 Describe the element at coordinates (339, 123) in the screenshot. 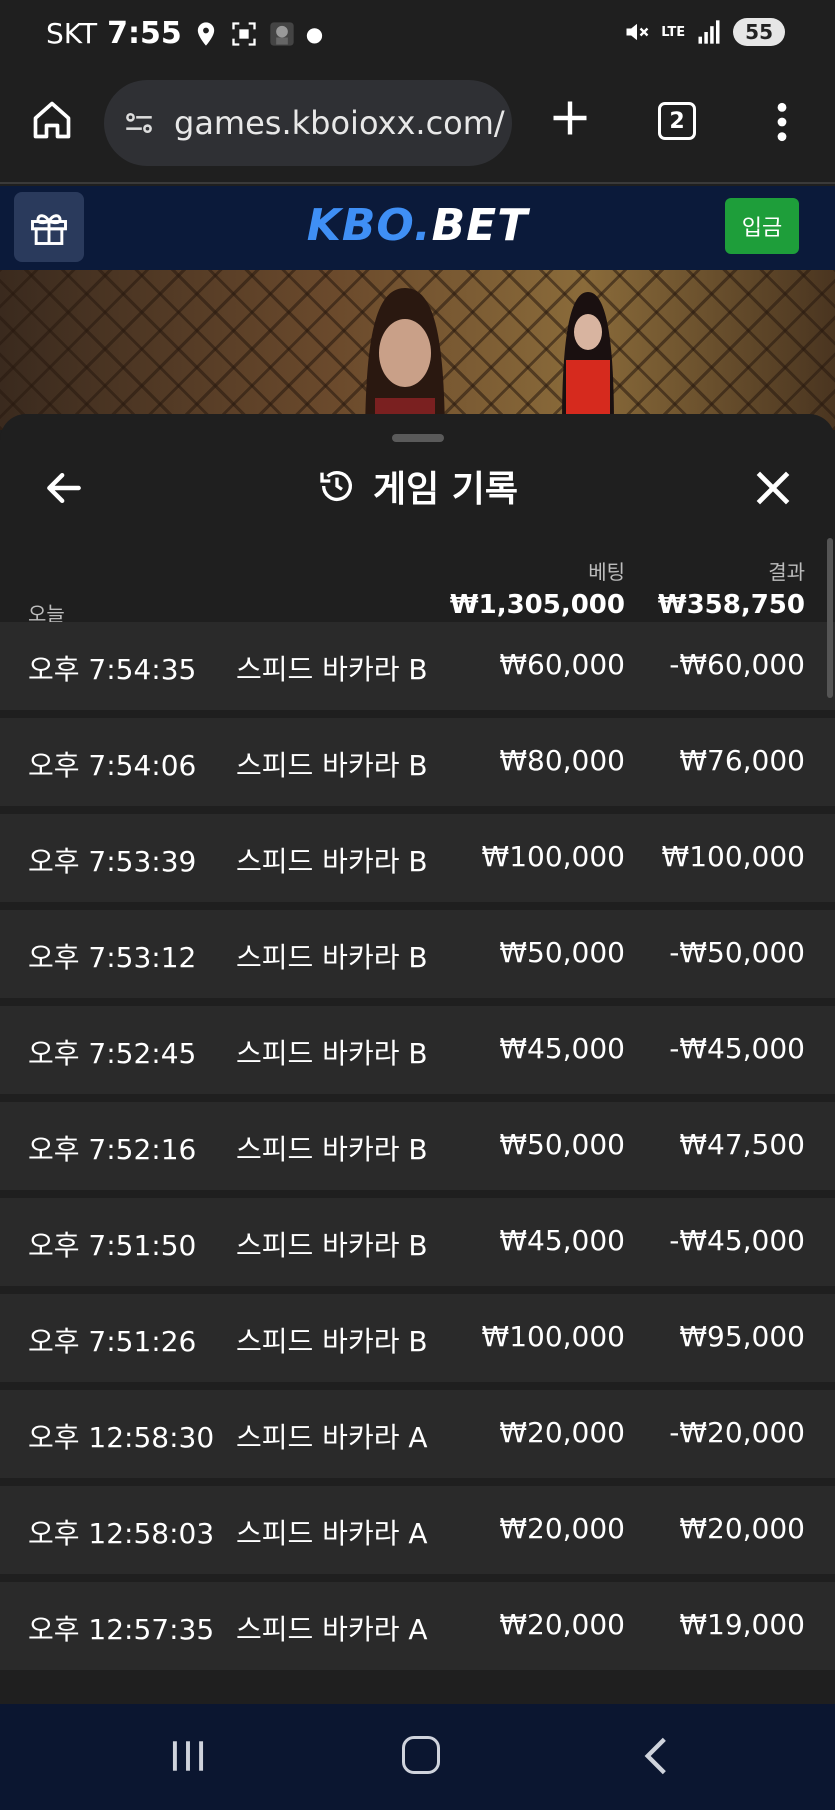

I see `url-text: games.kboioxx.com/` at that location.